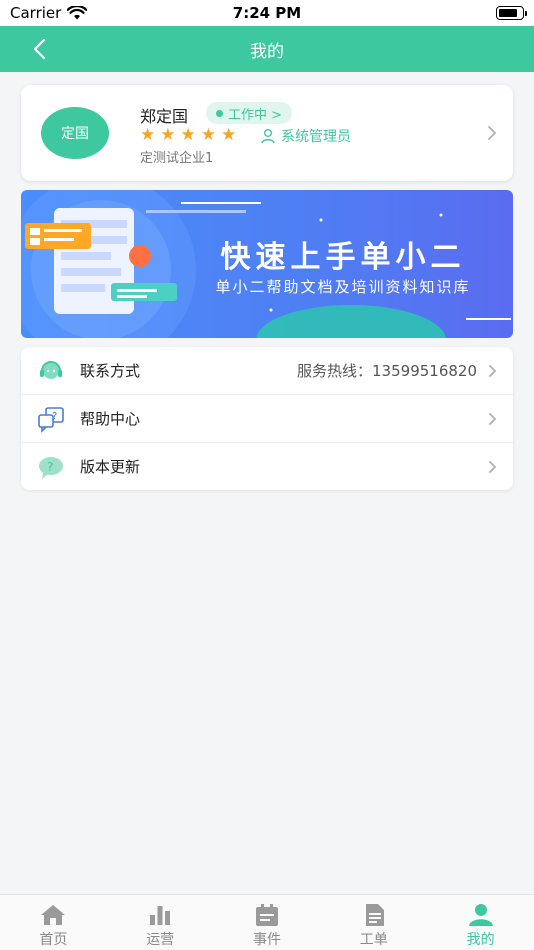 Image resolution: width=534 pixels, height=950 pixels. What do you see at coordinates (374, 915) in the screenshot?
I see `document-icon` at bounding box center [374, 915].